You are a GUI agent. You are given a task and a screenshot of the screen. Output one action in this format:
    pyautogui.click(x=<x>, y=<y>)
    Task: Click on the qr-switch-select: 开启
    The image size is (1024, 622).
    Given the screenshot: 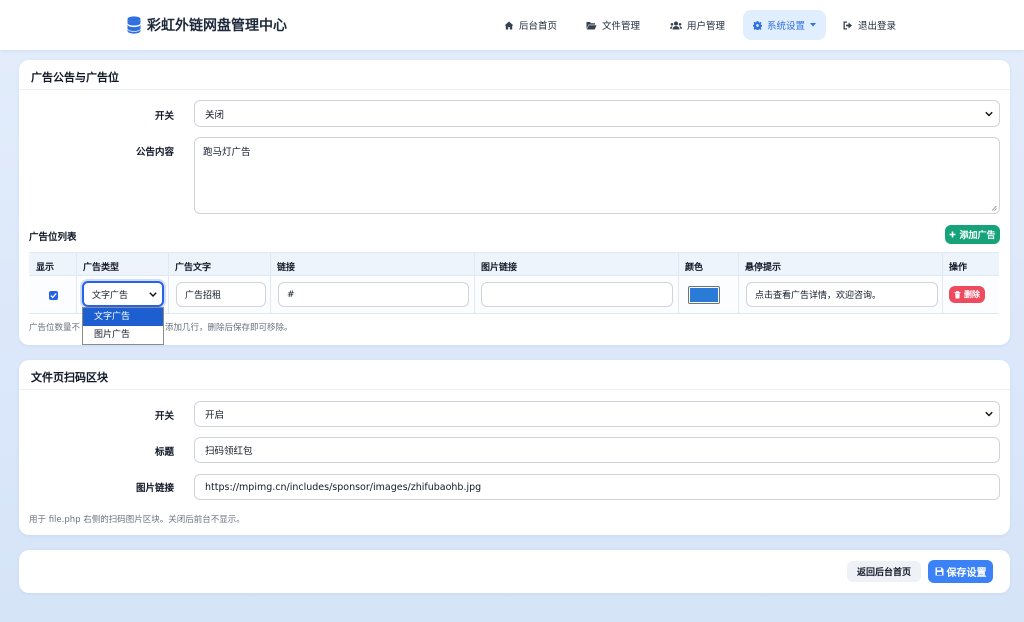 What is the action you would take?
    pyautogui.click(x=597, y=414)
    